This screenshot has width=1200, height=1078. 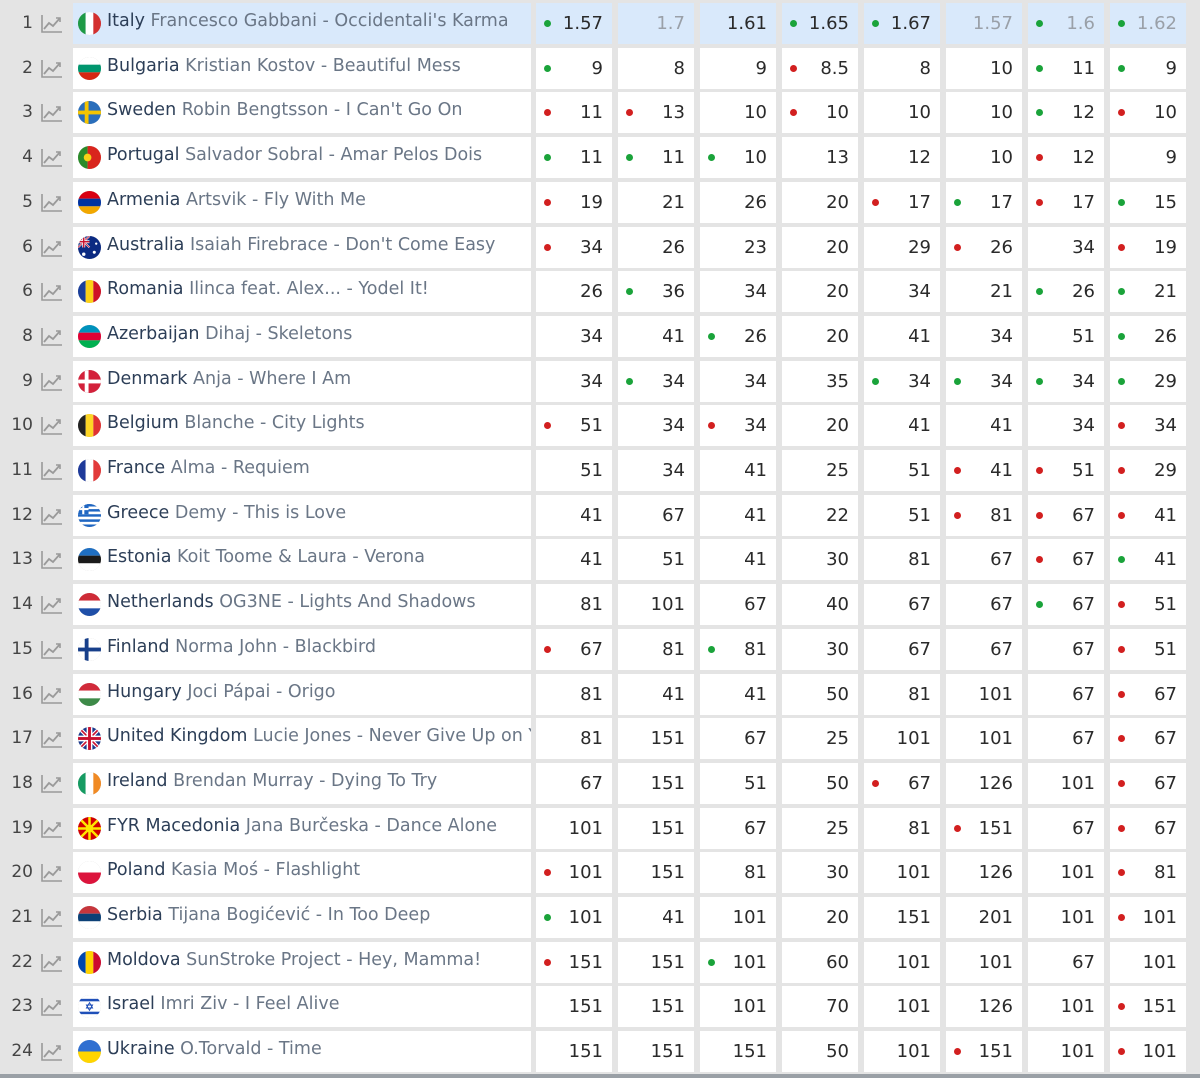 I want to click on entry-cell: Greece Demy - This is Love, so click(x=302, y=515).